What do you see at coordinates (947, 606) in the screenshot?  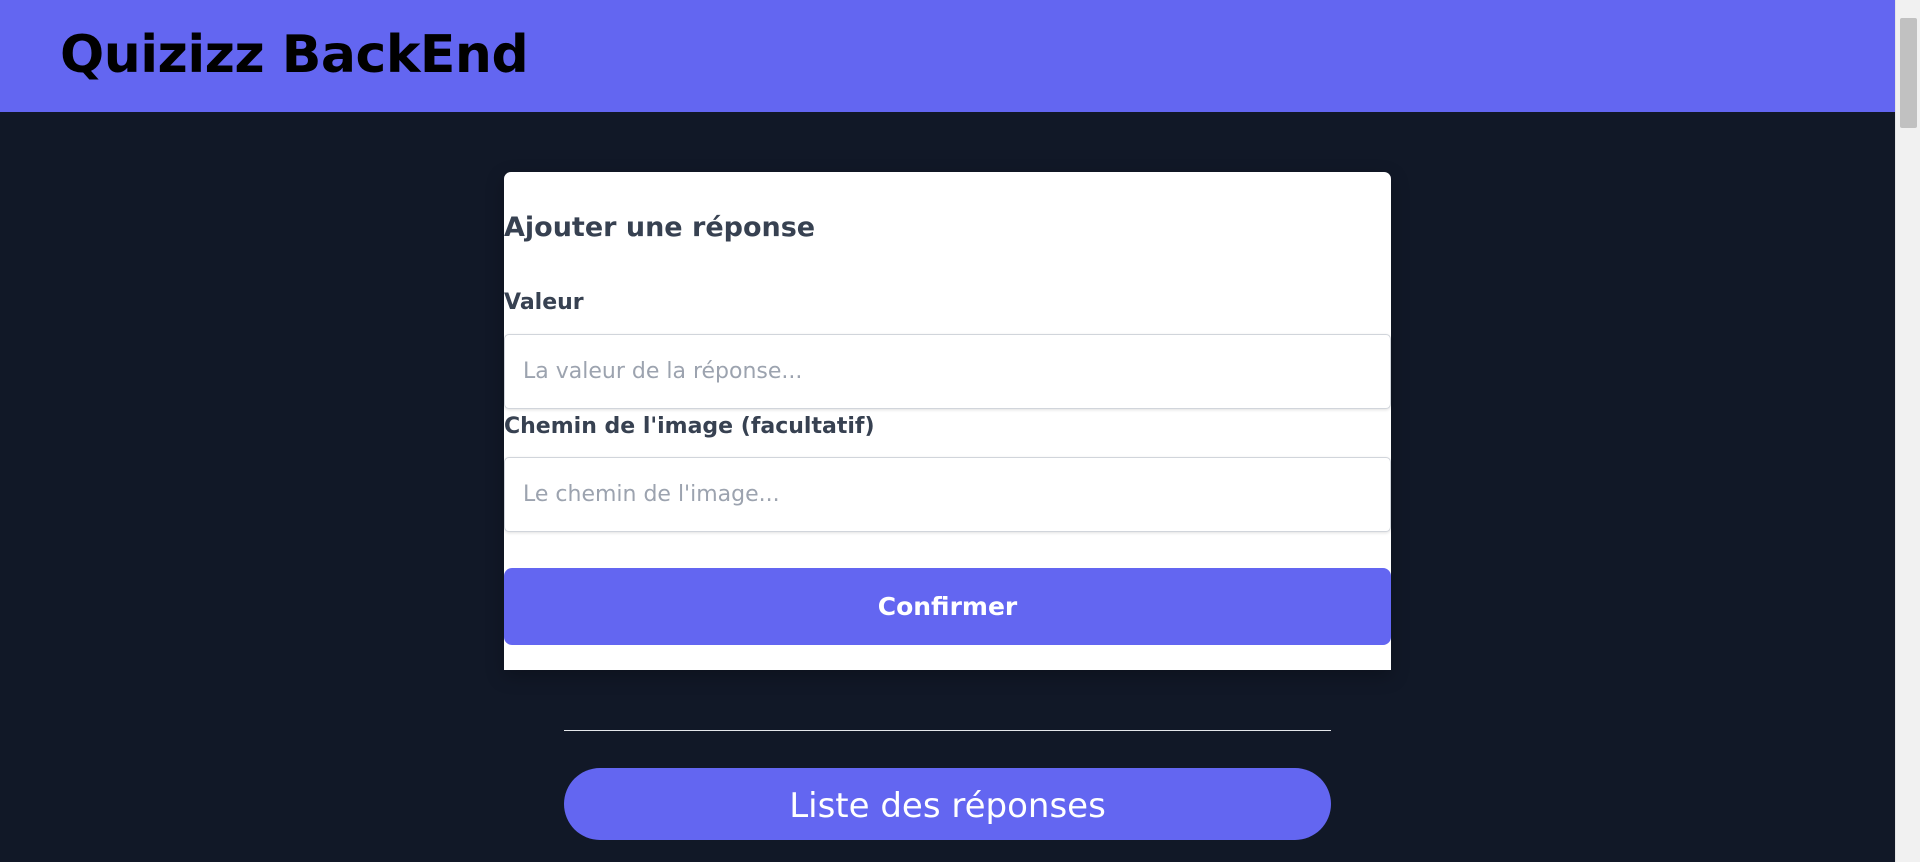 I see `confirm-button: Confirmer` at bounding box center [947, 606].